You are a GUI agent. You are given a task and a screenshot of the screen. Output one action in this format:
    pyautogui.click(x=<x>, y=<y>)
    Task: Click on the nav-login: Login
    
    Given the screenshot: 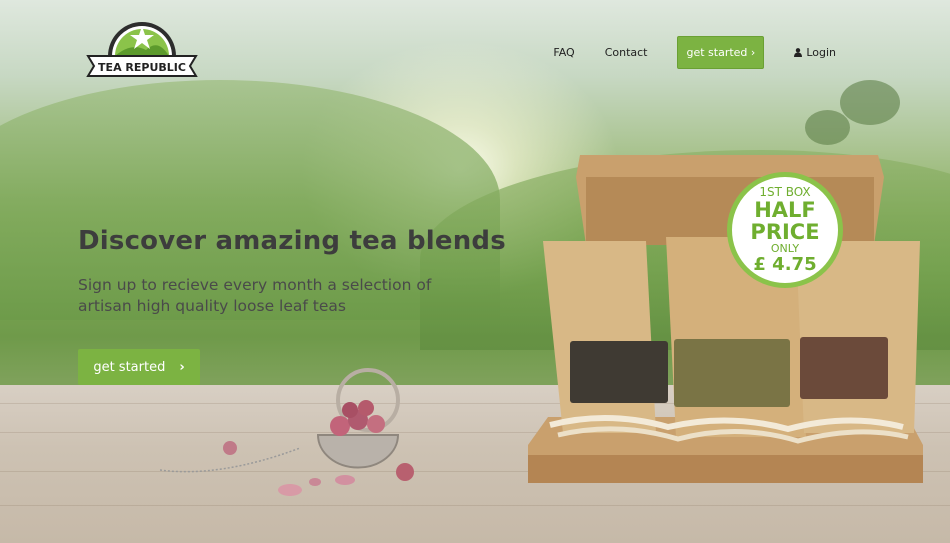 What is the action you would take?
    pyautogui.click(x=815, y=52)
    